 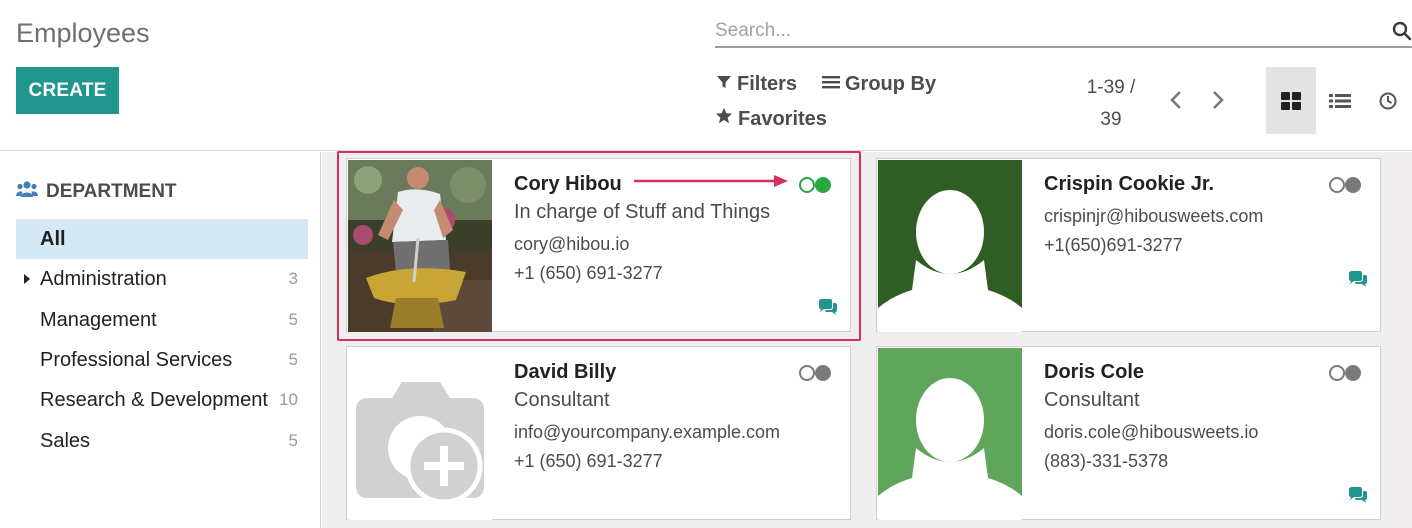 I want to click on employee-phone: +1 (650) 691-3277, so click(x=588, y=461).